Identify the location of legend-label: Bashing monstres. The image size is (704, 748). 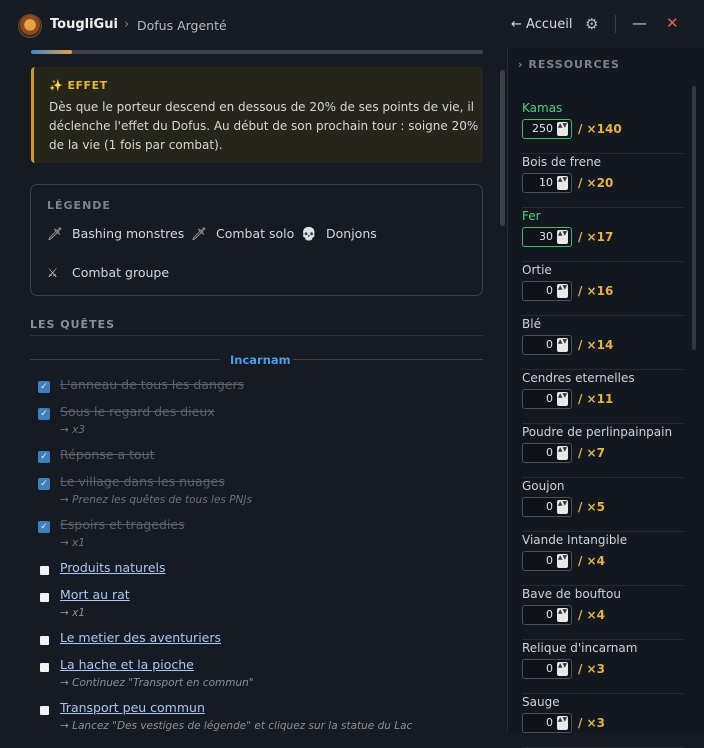
(128, 233).